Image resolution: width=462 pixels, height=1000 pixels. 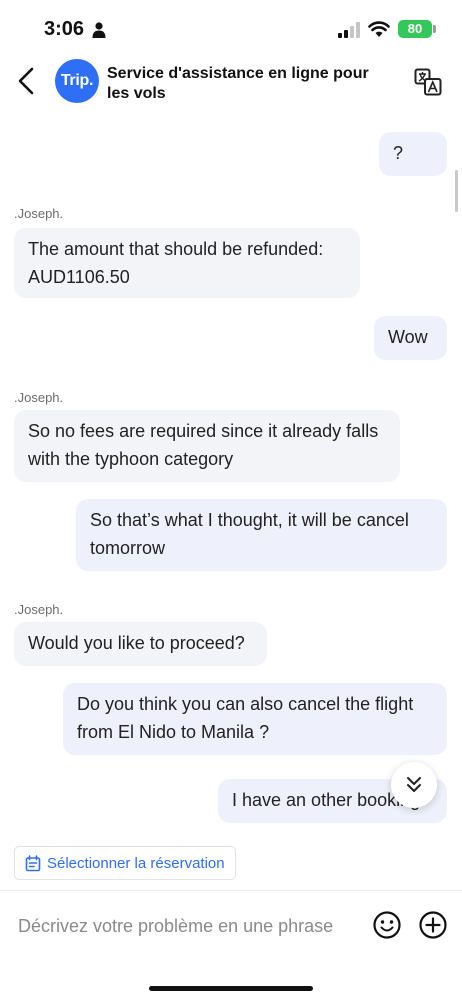 I want to click on chevron-left-icon, so click(x=26, y=81).